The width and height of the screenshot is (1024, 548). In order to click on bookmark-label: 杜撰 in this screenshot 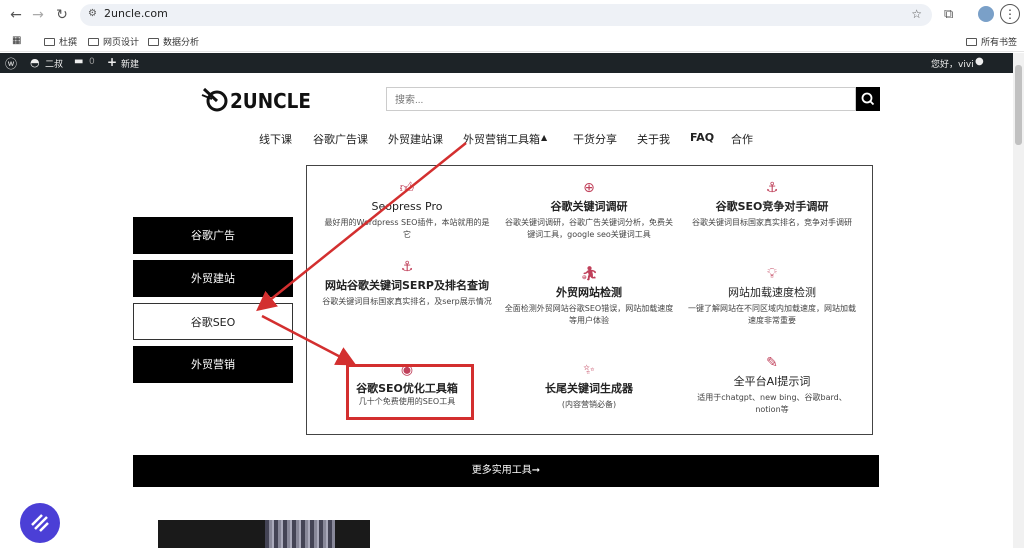, I will do `click(68, 43)`.